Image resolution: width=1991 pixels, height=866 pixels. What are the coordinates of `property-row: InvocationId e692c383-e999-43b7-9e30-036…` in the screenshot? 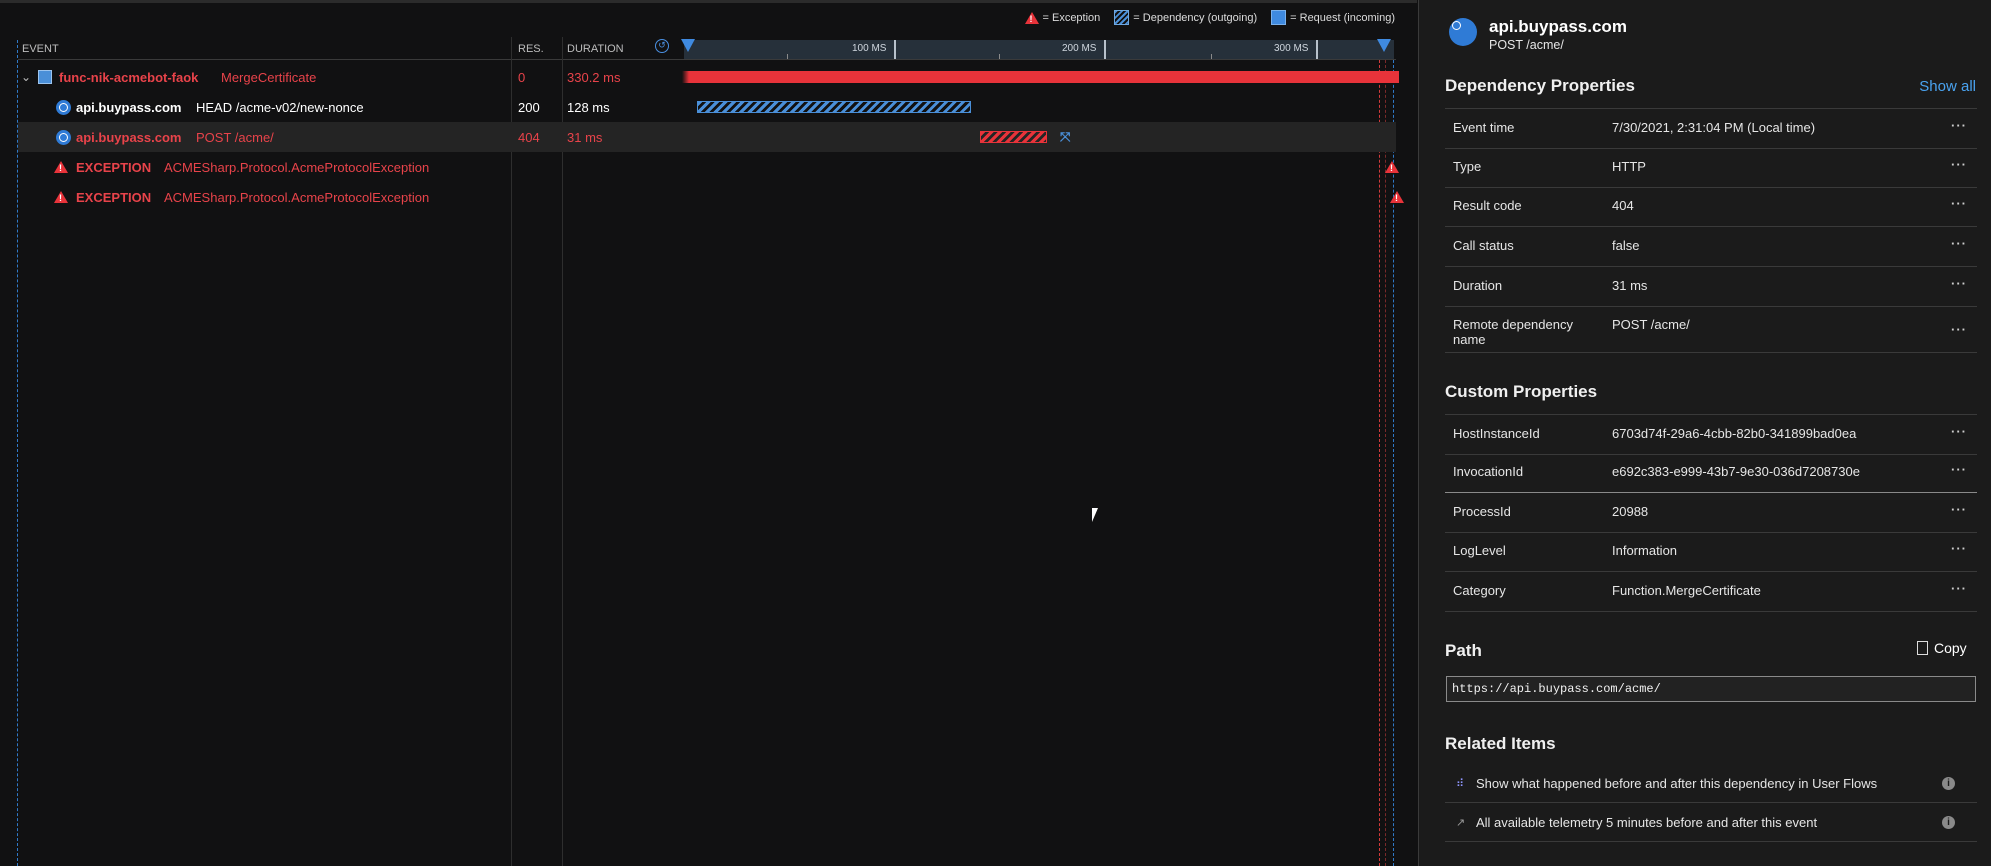 It's located at (1711, 473).